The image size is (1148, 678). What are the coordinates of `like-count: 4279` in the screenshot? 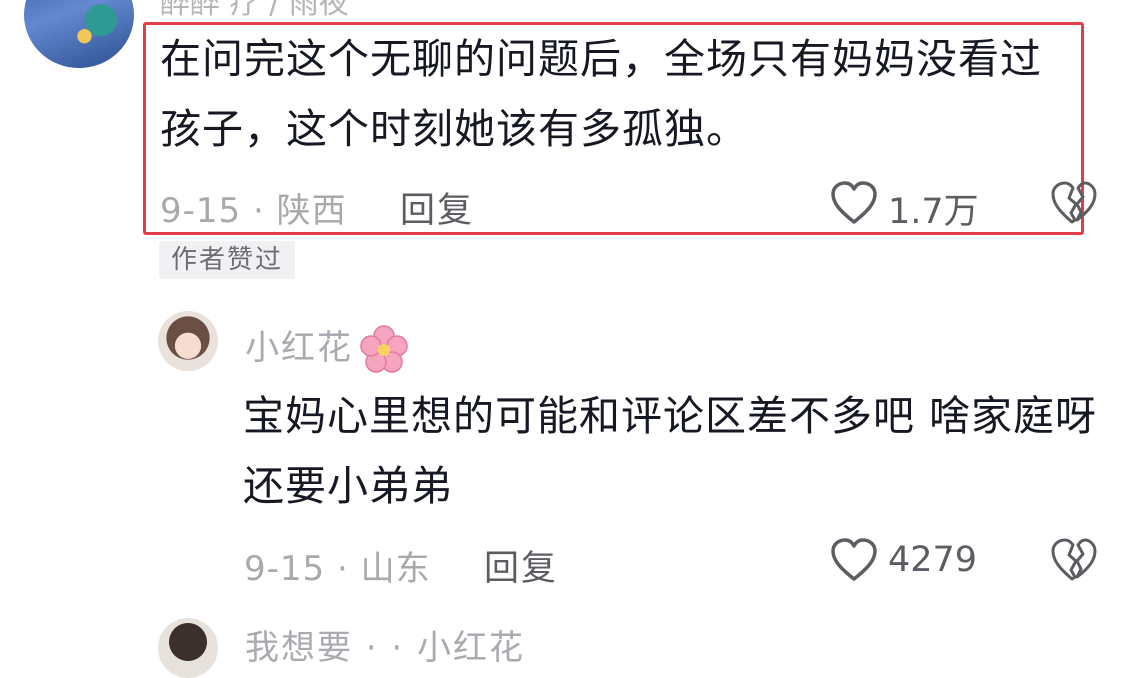 It's located at (933, 560).